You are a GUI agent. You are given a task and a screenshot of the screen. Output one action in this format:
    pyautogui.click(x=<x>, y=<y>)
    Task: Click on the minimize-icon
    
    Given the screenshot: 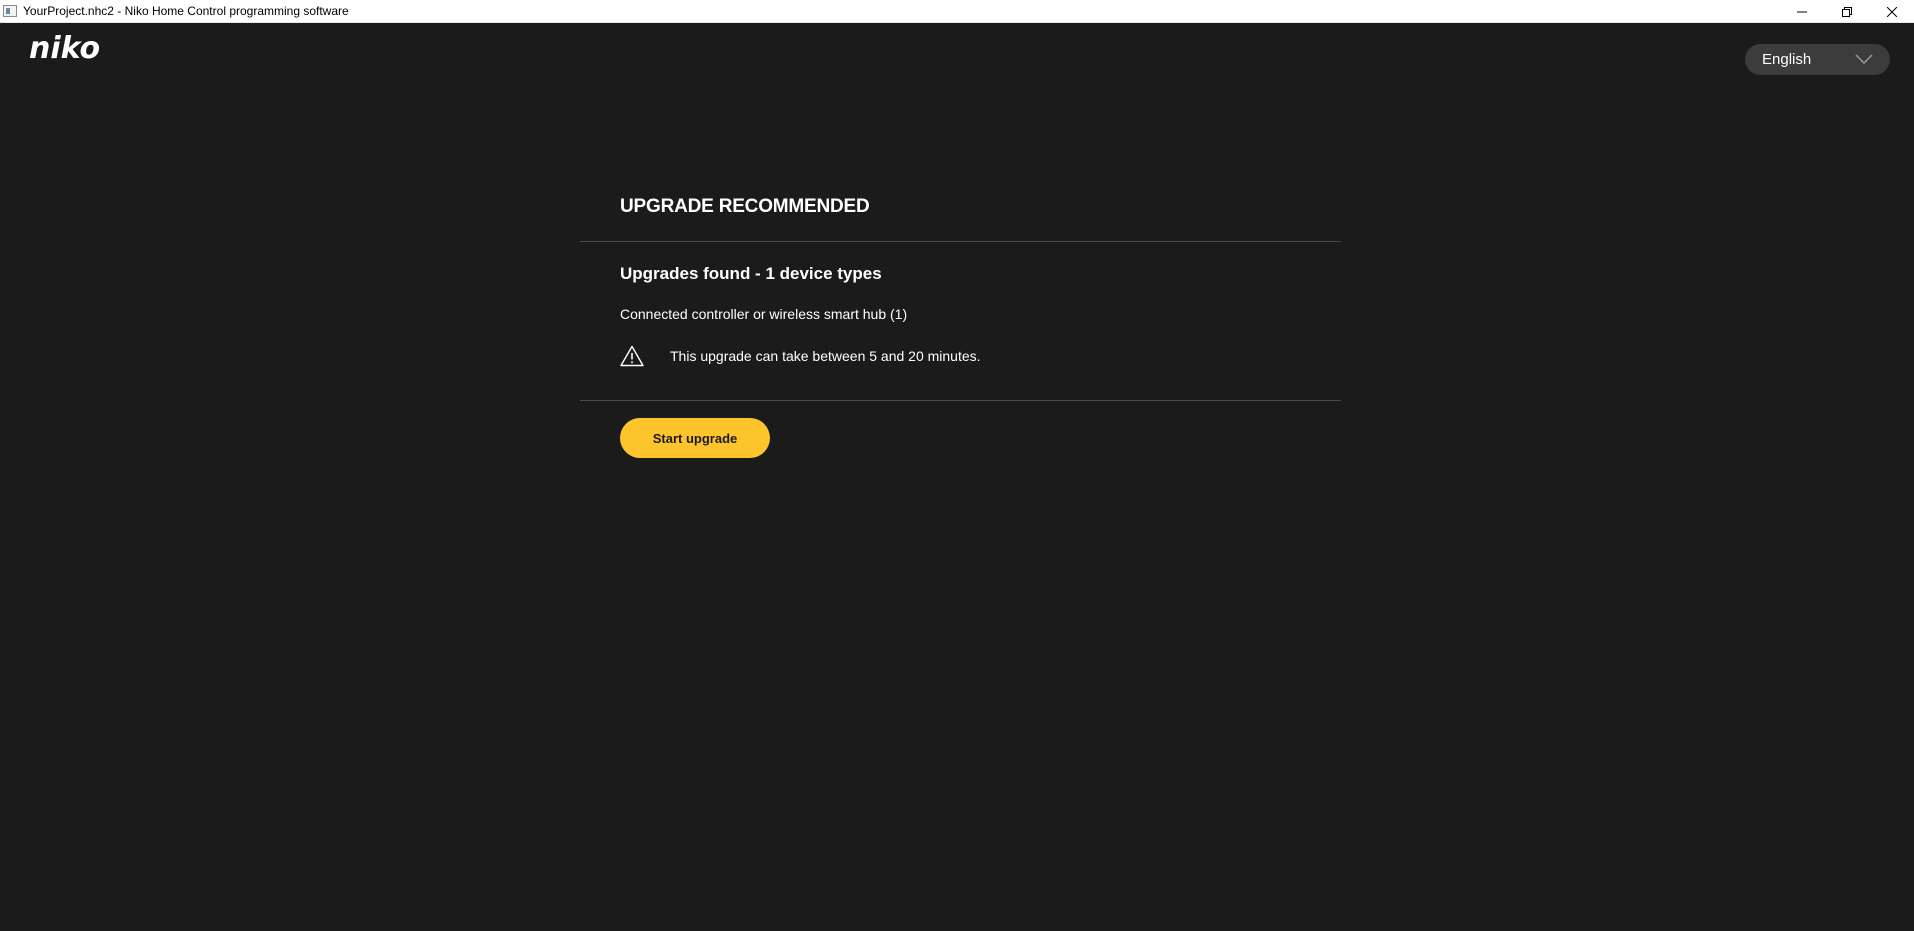 What is the action you would take?
    pyautogui.click(x=1801, y=11)
    